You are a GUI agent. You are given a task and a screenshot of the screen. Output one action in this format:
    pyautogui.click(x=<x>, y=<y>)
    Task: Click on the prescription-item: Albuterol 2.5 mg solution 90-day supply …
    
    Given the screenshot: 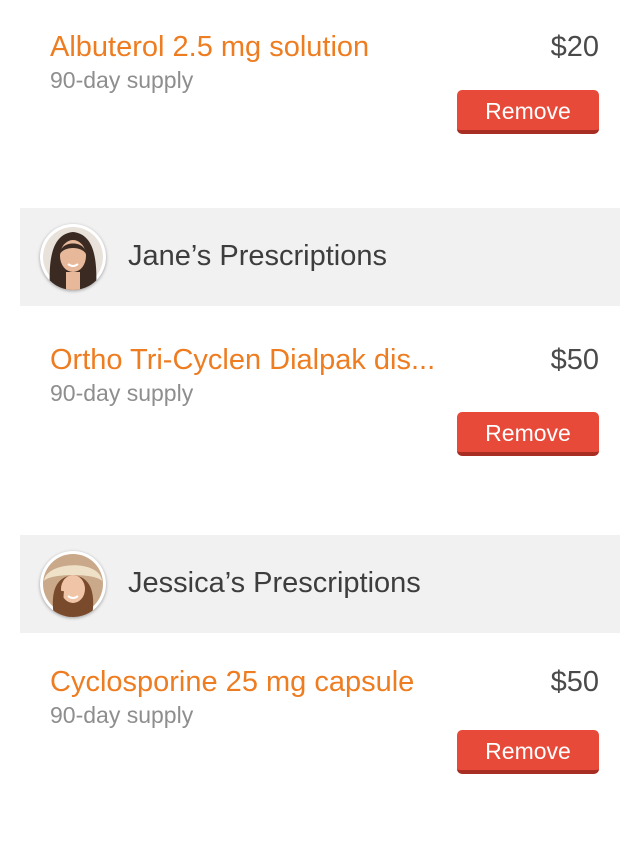 What is the action you would take?
    pyautogui.click(x=320, y=90)
    